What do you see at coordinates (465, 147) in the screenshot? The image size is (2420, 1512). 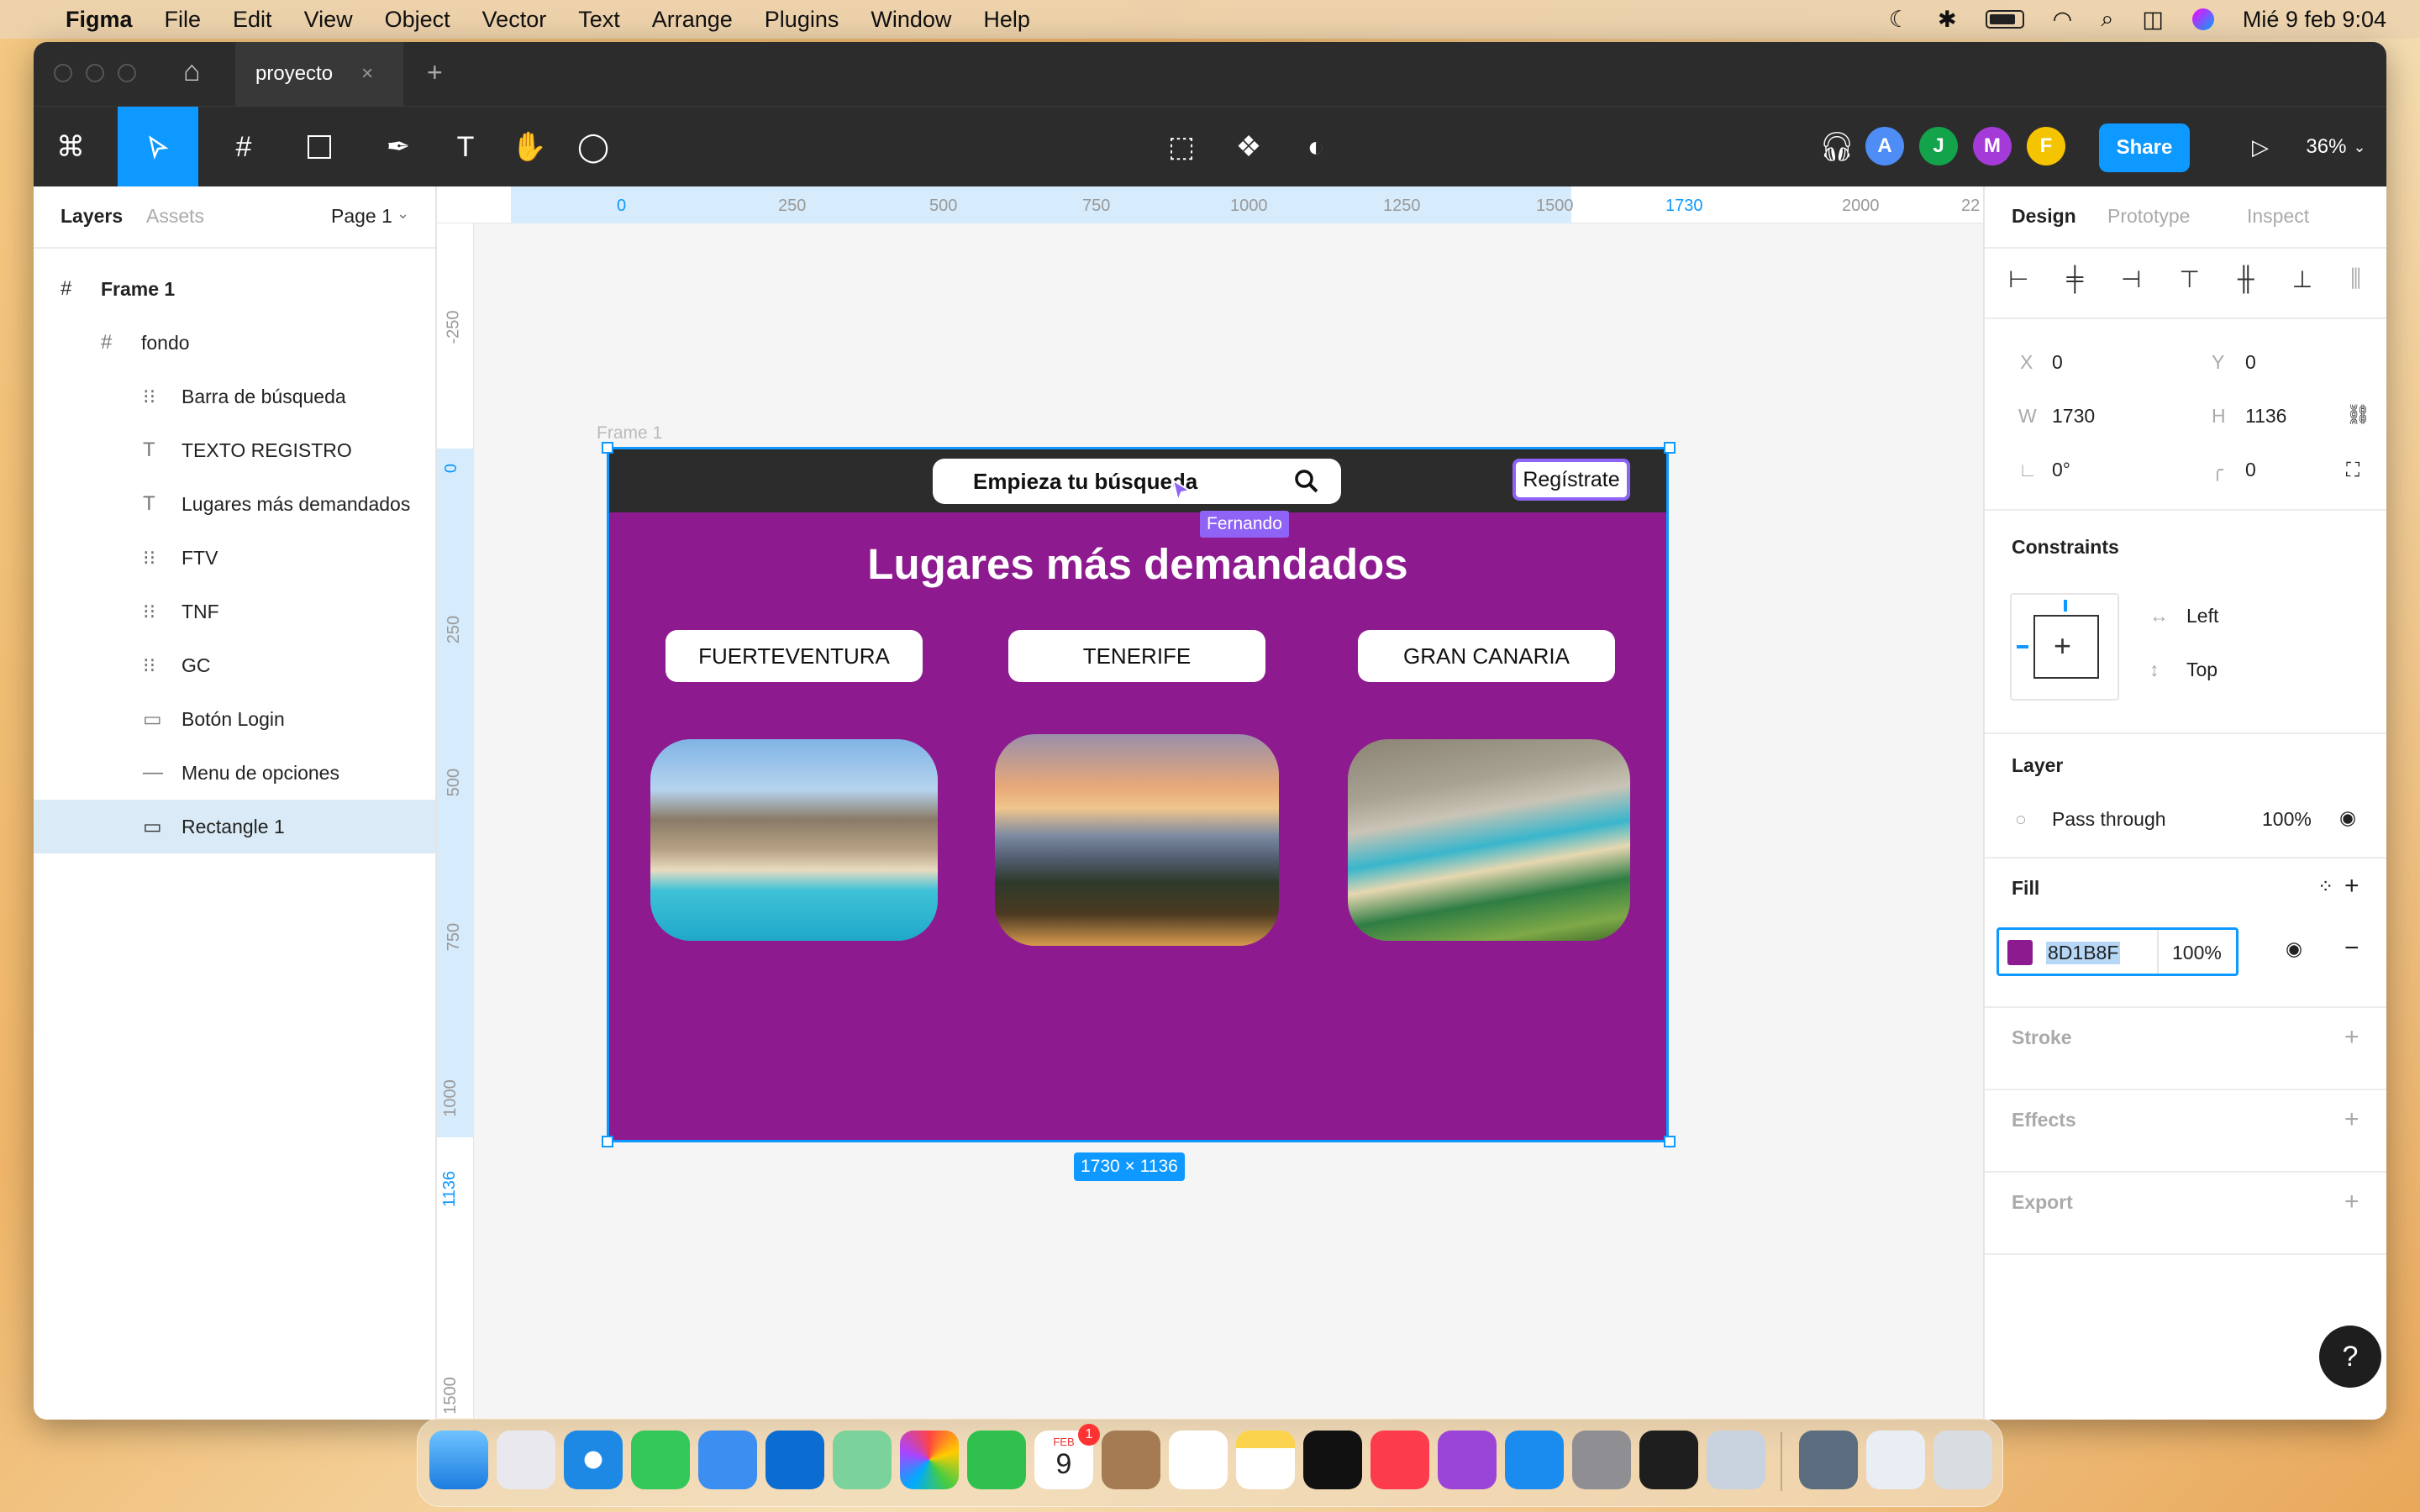 I see `text-tool: T` at bounding box center [465, 147].